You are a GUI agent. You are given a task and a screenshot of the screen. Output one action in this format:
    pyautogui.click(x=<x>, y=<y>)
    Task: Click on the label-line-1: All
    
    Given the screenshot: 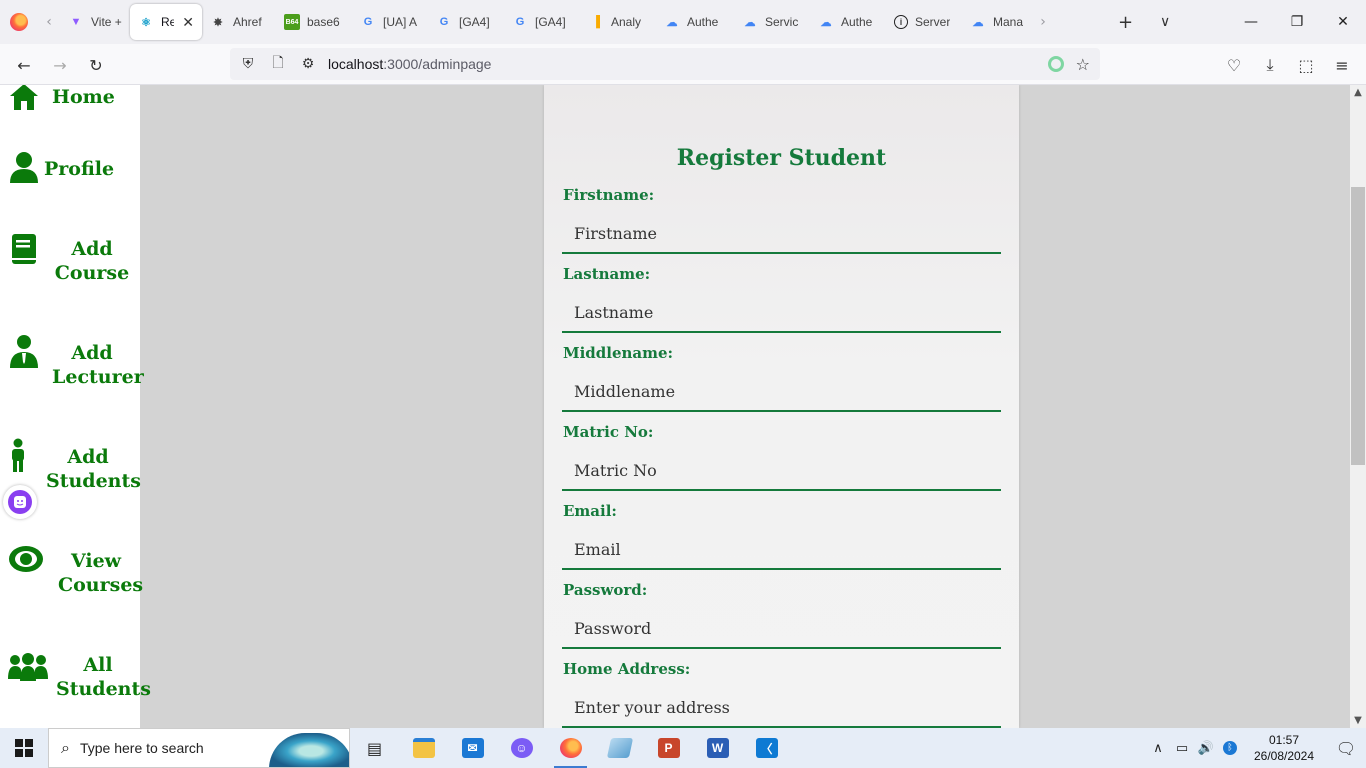 What is the action you would take?
    pyautogui.click(x=98, y=665)
    